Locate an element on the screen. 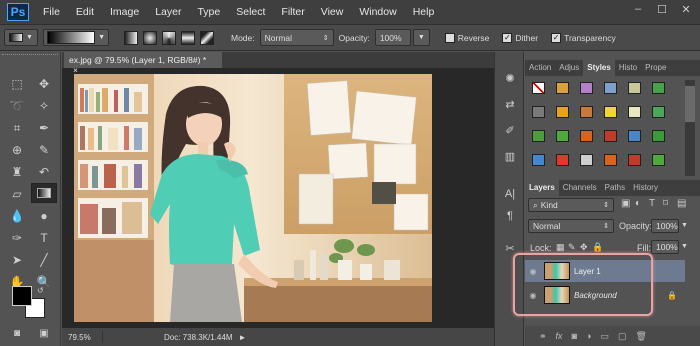 This screenshot has height=346, width=700. tab-adjustments: Adjus is located at coordinates (569, 68).